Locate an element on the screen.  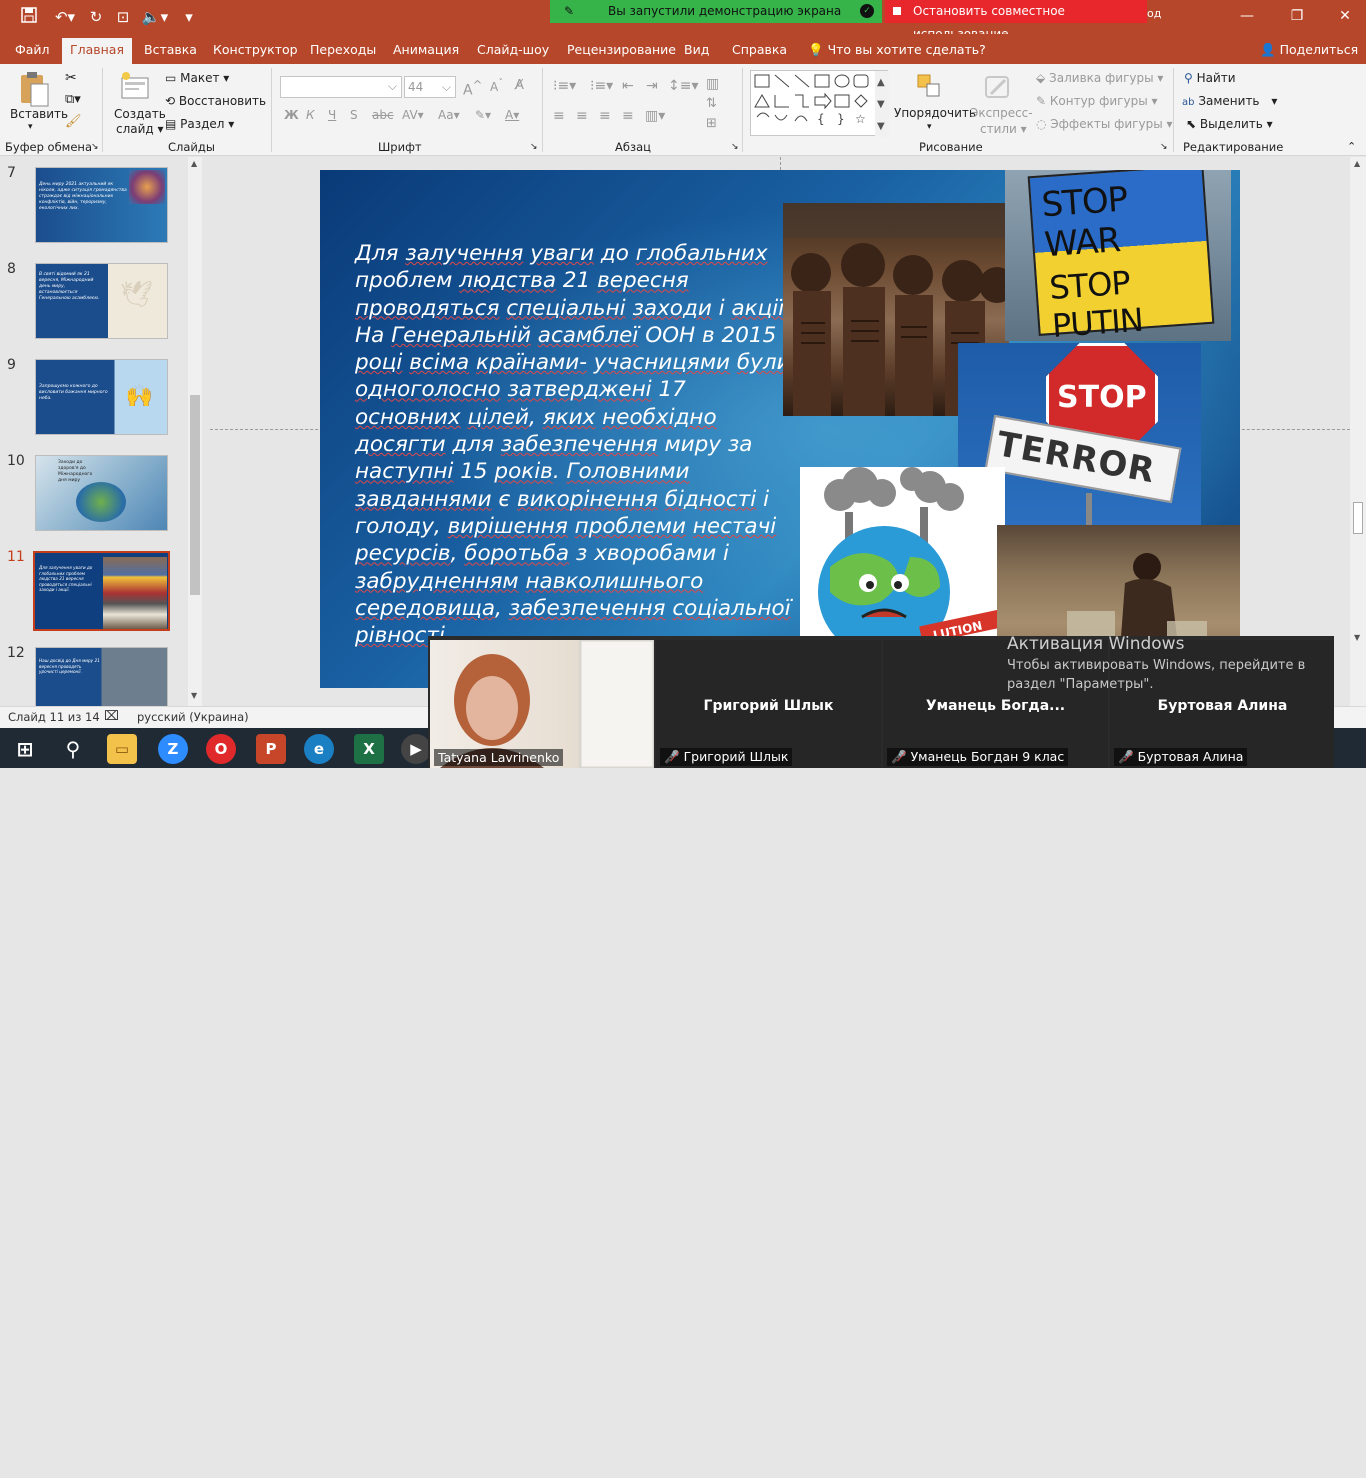
new-slide-dropdown: слайд ▾ is located at coordinates (140, 129).